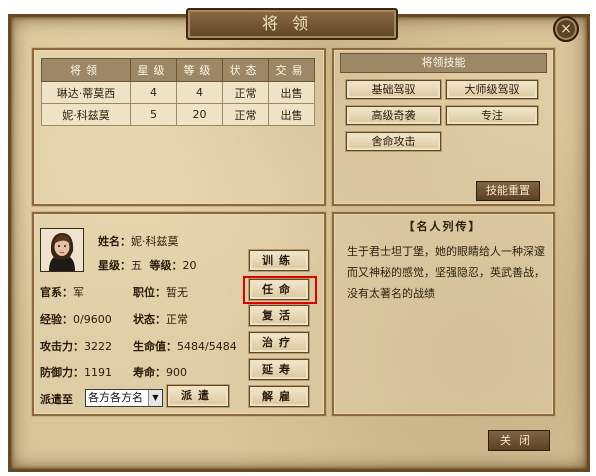 The width and height of the screenshot is (596, 476). I want to click on level-cell: 20, so click(199, 114).